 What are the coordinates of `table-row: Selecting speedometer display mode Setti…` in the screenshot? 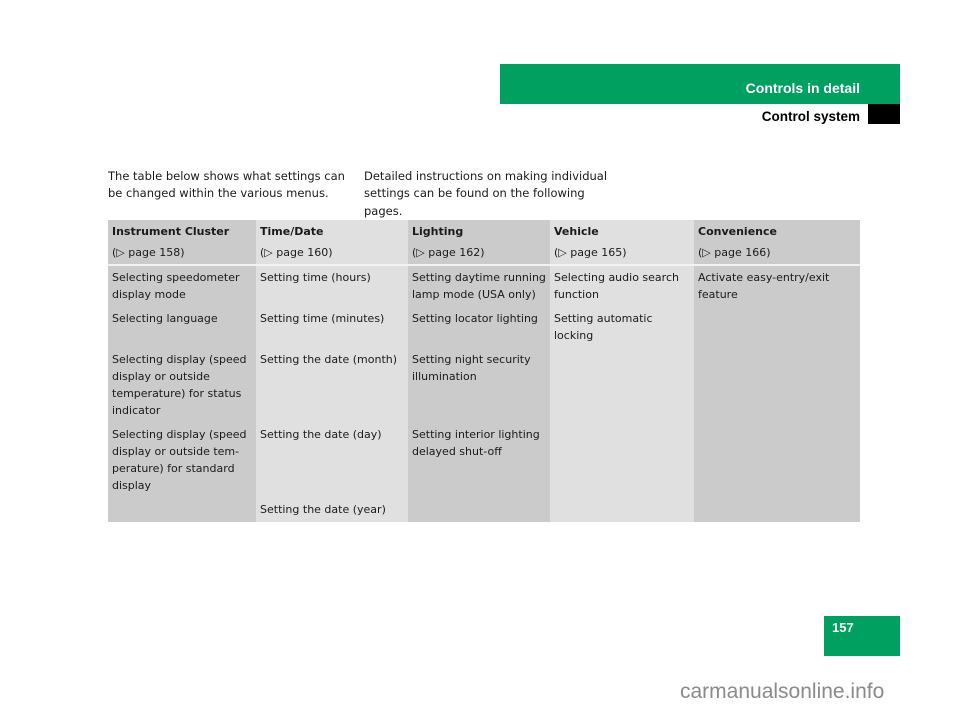 It's located at (484, 286).